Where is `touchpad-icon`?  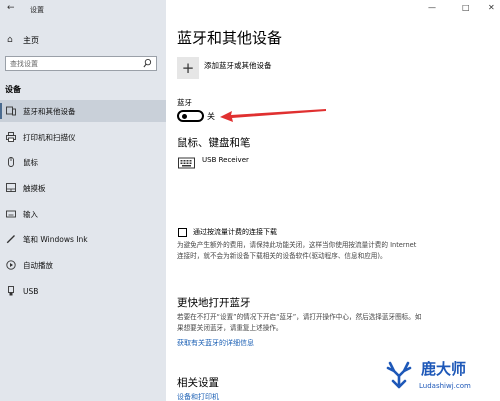 touchpad-icon is located at coordinates (11, 188).